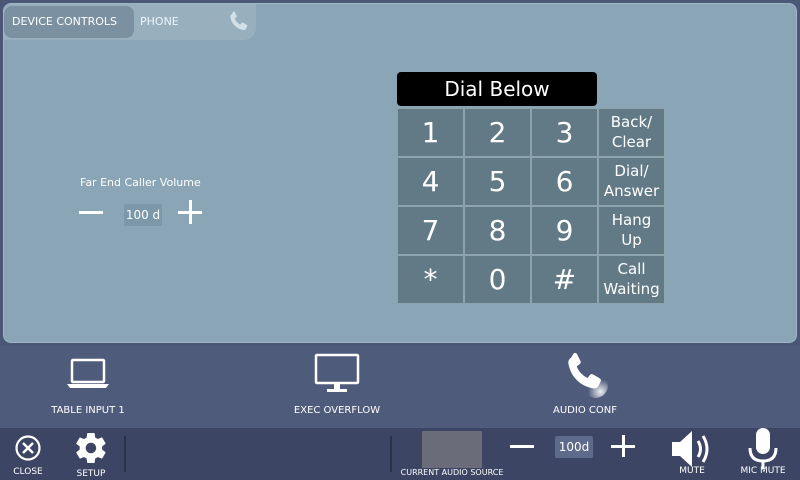  I want to click on source-label: TABLE INPUT 1, so click(88, 410).